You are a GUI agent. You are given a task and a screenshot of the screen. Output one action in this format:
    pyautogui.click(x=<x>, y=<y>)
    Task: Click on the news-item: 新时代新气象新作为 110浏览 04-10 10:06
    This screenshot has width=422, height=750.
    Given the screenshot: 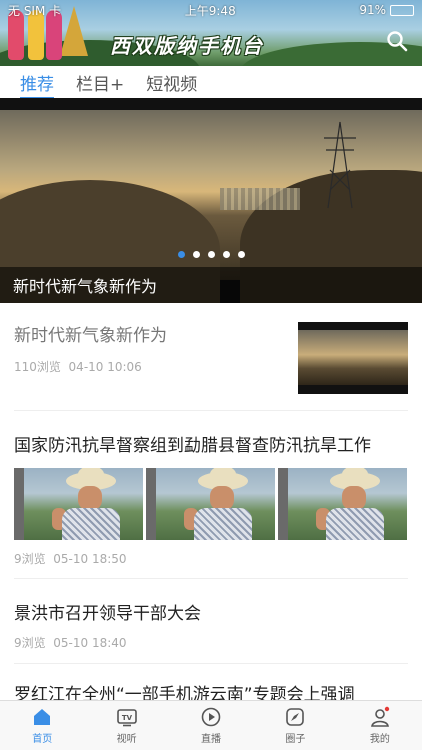 What is the action you would take?
    pyautogui.click(x=211, y=357)
    